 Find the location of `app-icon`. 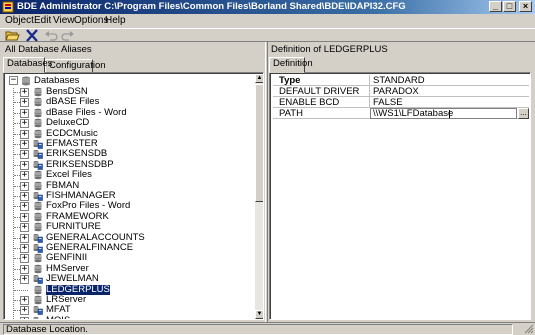

app-icon is located at coordinates (8, 7).